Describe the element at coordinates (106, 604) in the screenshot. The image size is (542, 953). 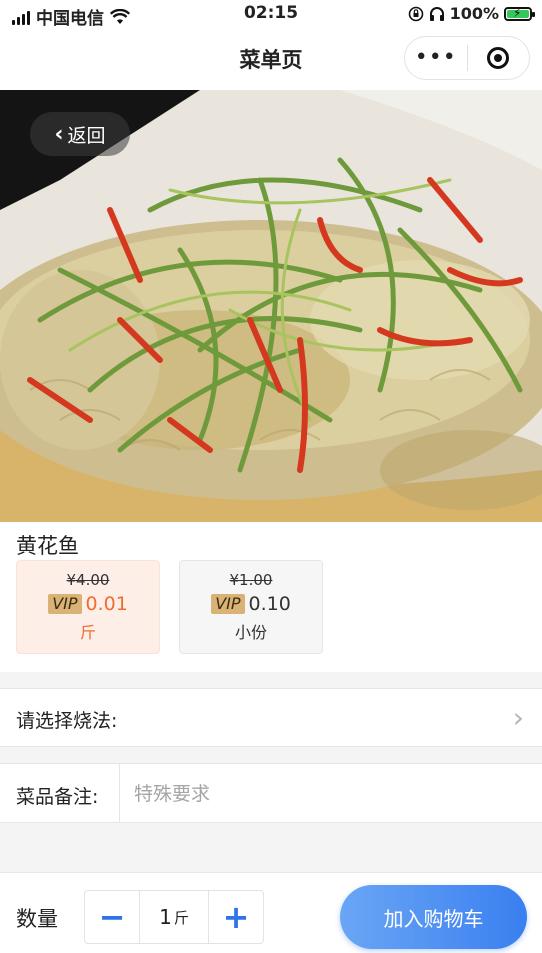
I see `vip-price: 0.01` at that location.